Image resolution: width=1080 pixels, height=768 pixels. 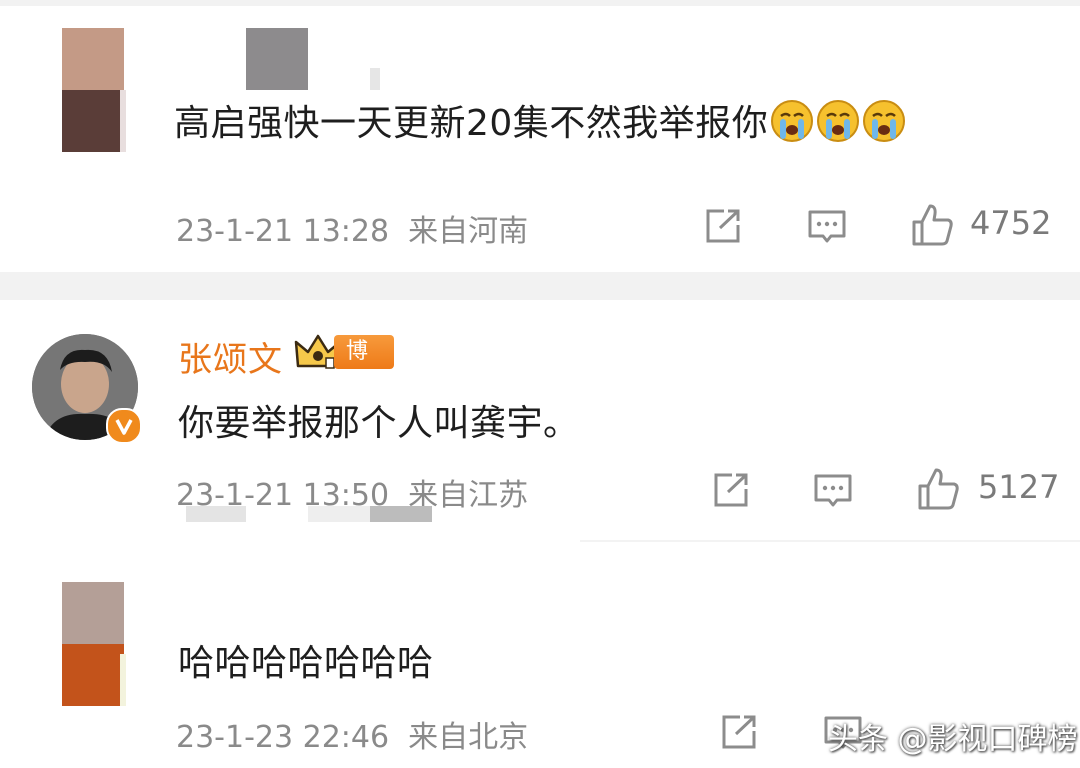 What do you see at coordinates (1011, 223) in the screenshot?
I see `like-count: 4752` at bounding box center [1011, 223].